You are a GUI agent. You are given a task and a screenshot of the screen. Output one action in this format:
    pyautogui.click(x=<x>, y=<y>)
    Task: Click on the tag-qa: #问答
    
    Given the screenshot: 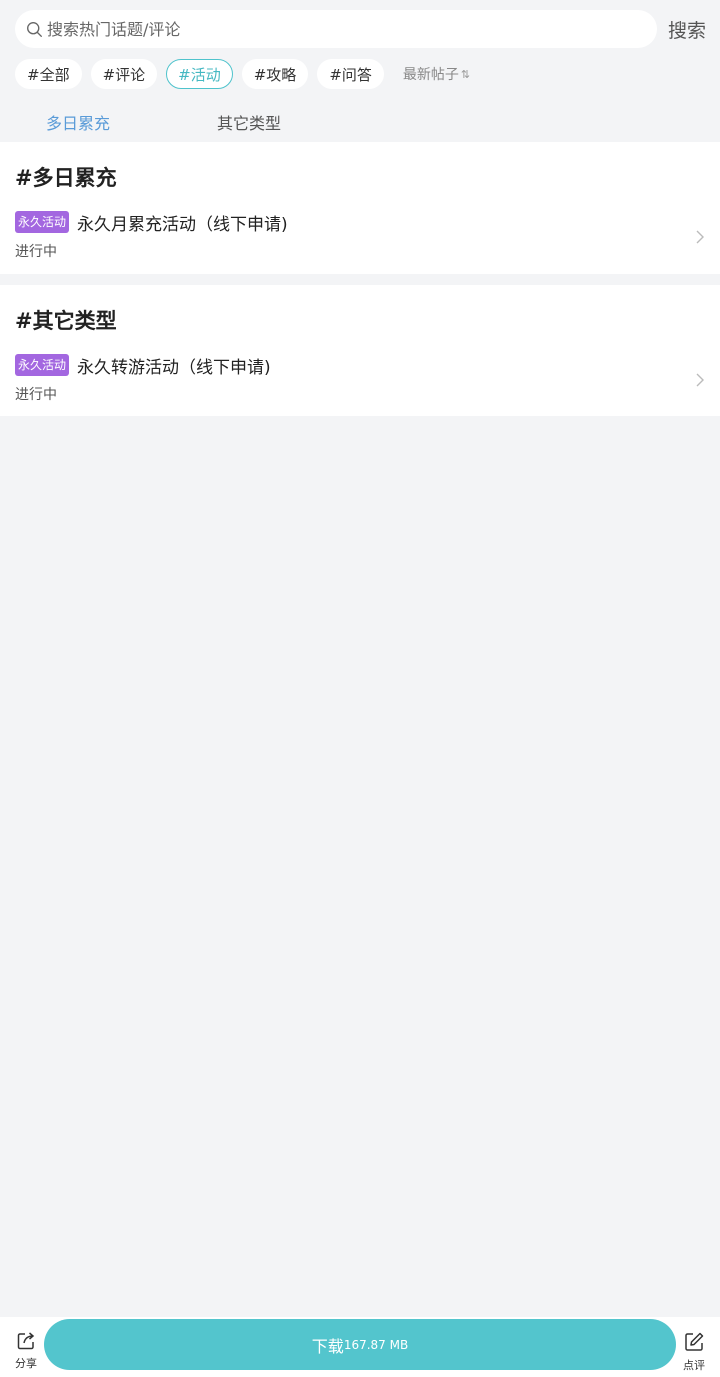 What is the action you would take?
    pyautogui.click(x=350, y=74)
    